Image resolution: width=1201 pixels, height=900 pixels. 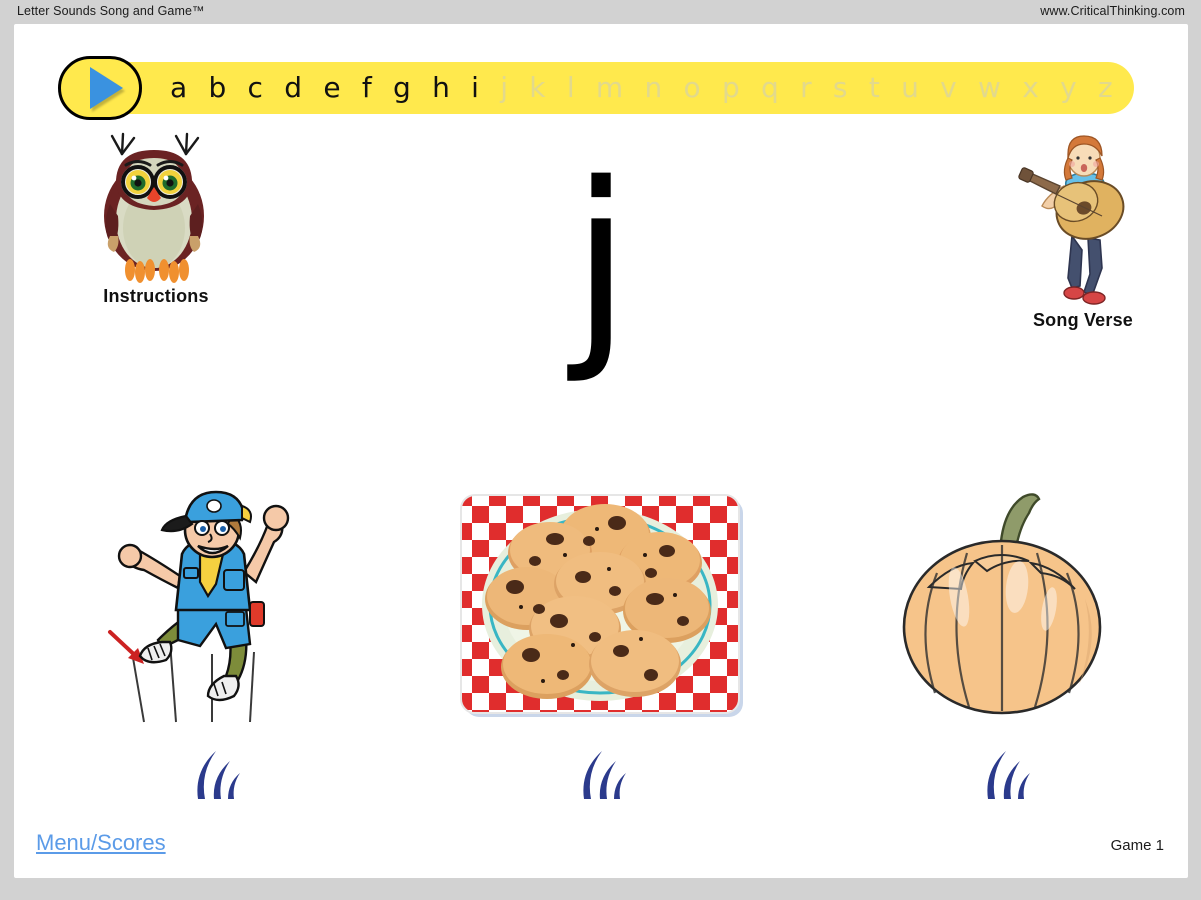 What do you see at coordinates (840, 88) in the screenshot?
I see `alphabet-letter-s: s` at bounding box center [840, 88].